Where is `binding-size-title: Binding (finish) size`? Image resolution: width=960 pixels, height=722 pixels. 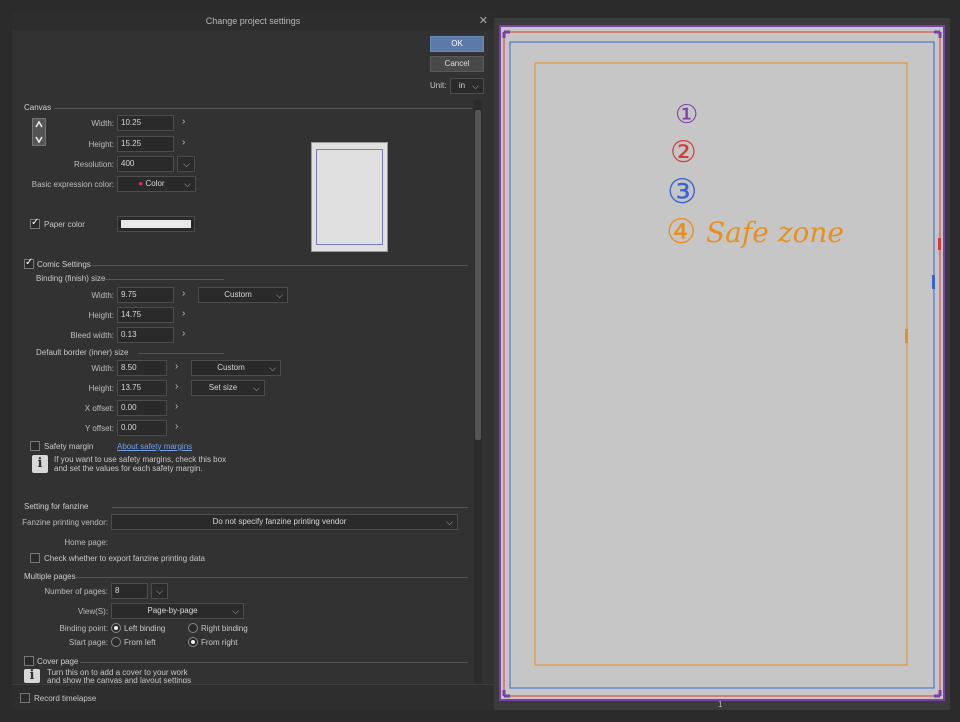 binding-size-title: Binding (finish) size is located at coordinates (71, 278).